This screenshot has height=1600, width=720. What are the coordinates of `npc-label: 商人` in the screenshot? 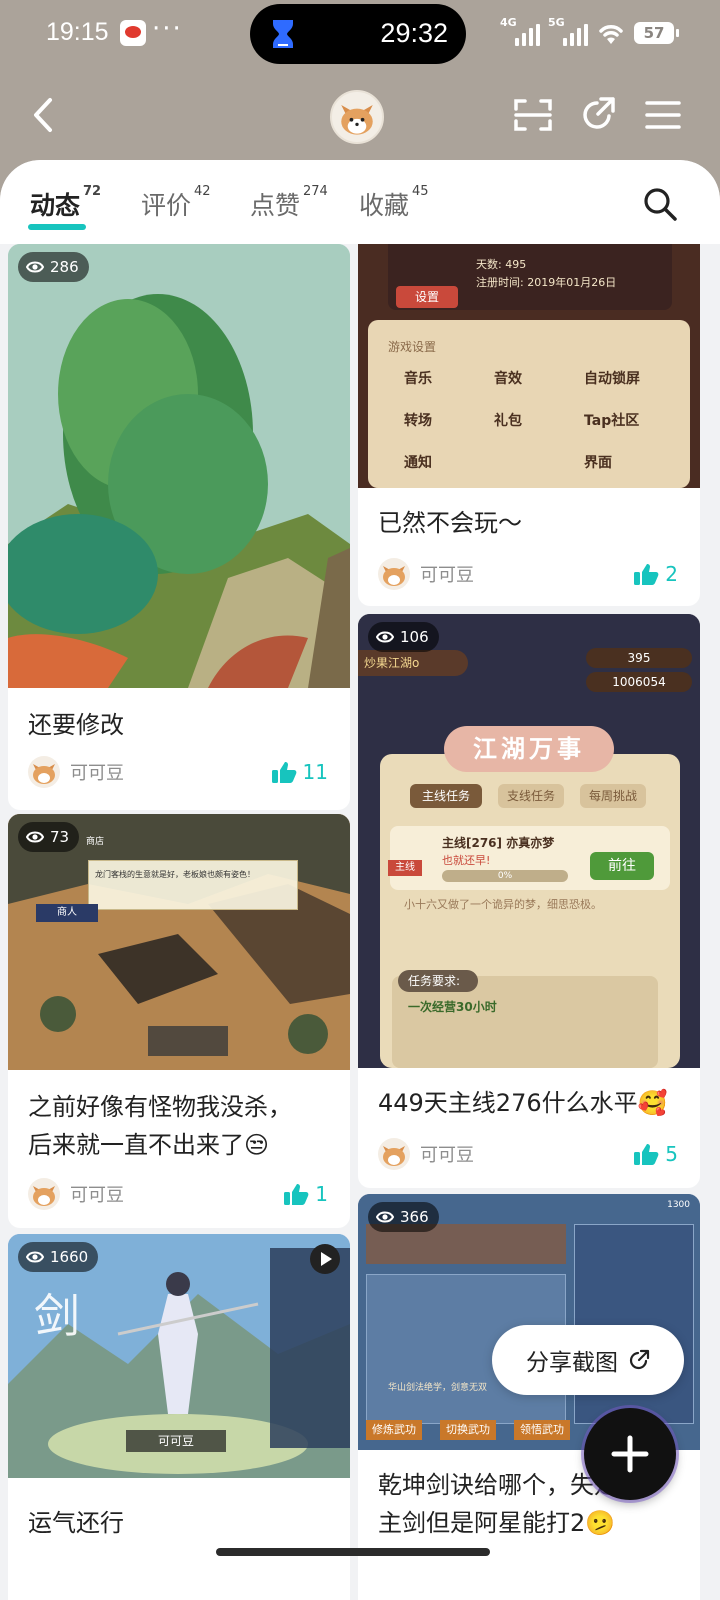 It's located at (67, 913).